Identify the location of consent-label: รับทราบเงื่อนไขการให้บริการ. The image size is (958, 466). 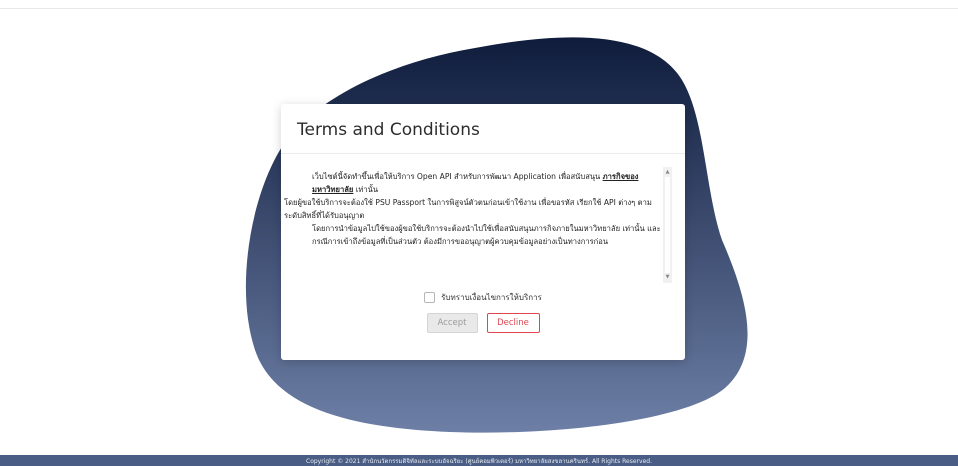
(491, 297).